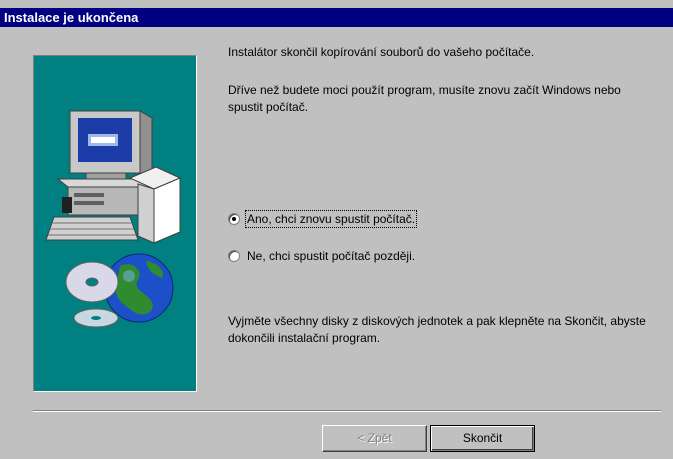 Image resolution: width=673 pixels, height=459 pixels. What do you see at coordinates (336, 17) in the screenshot?
I see `window-title: Instalace je ukončena` at bounding box center [336, 17].